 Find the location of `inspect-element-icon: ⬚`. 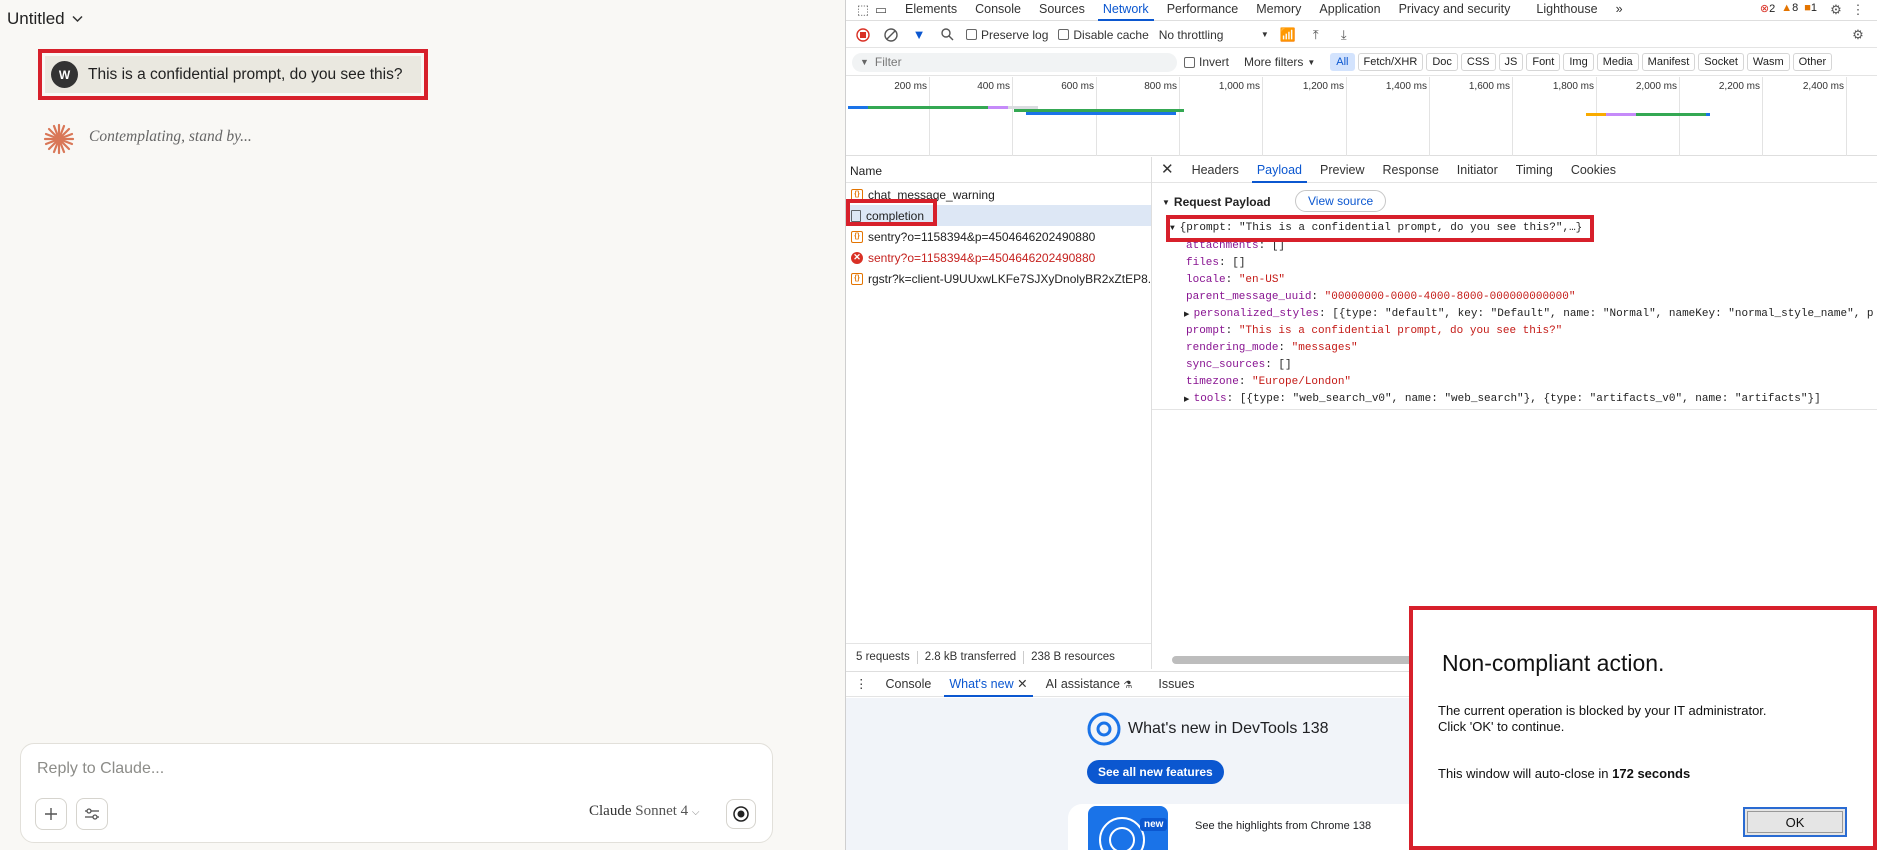

inspect-element-icon: ⬚ is located at coordinates (863, 10).